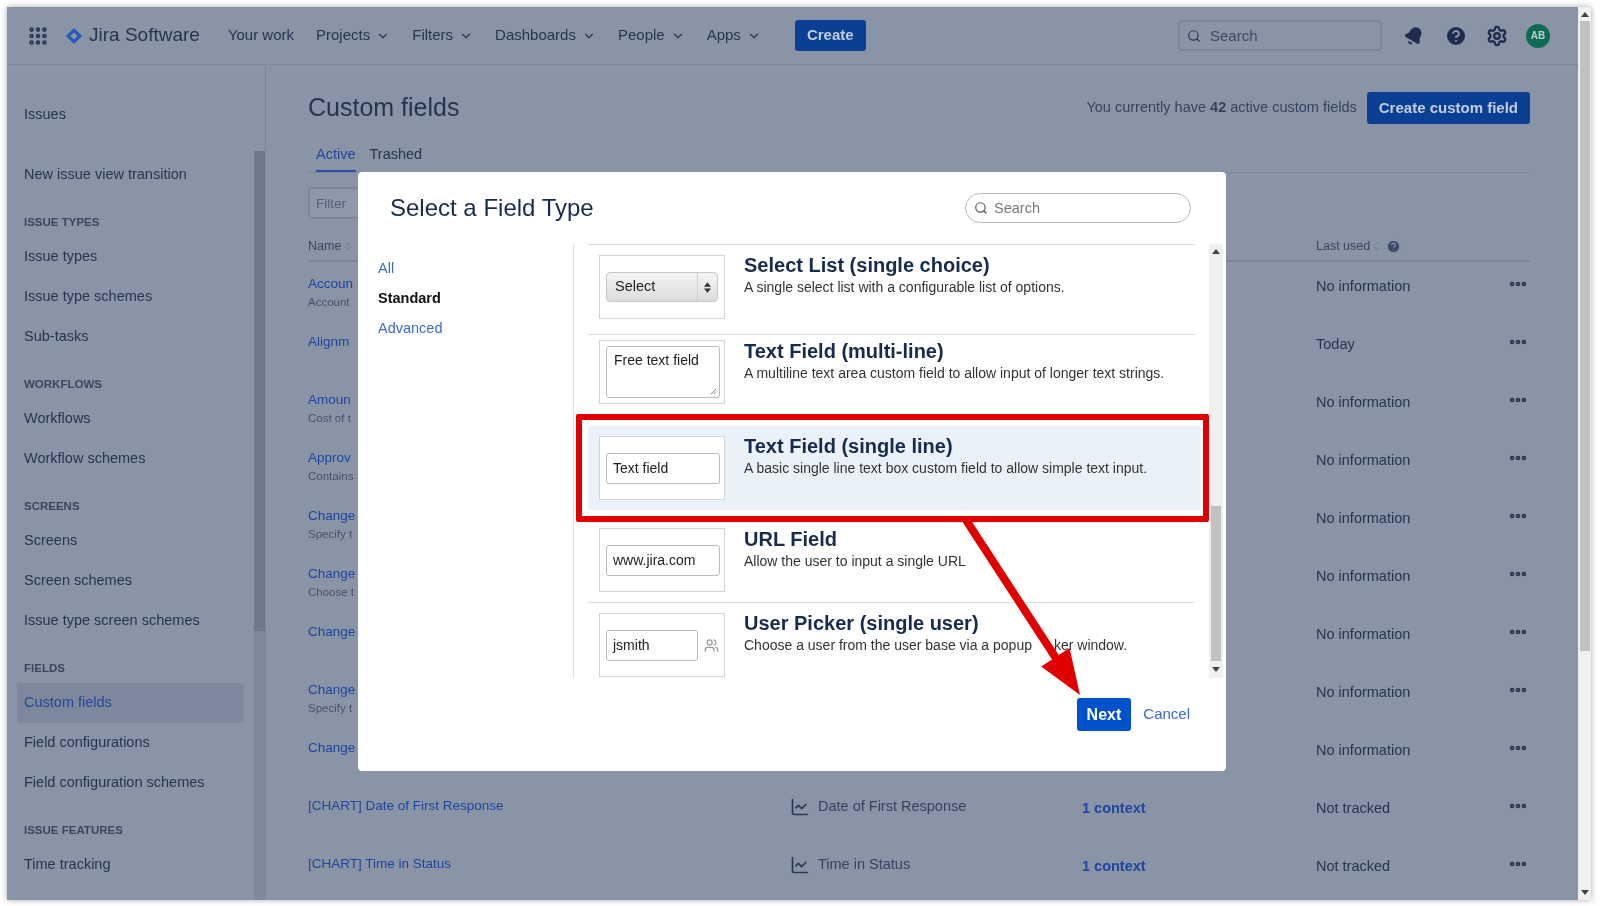  What do you see at coordinates (848, 446) in the screenshot?
I see `field-type-title: Text Field (single line)` at bounding box center [848, 446].